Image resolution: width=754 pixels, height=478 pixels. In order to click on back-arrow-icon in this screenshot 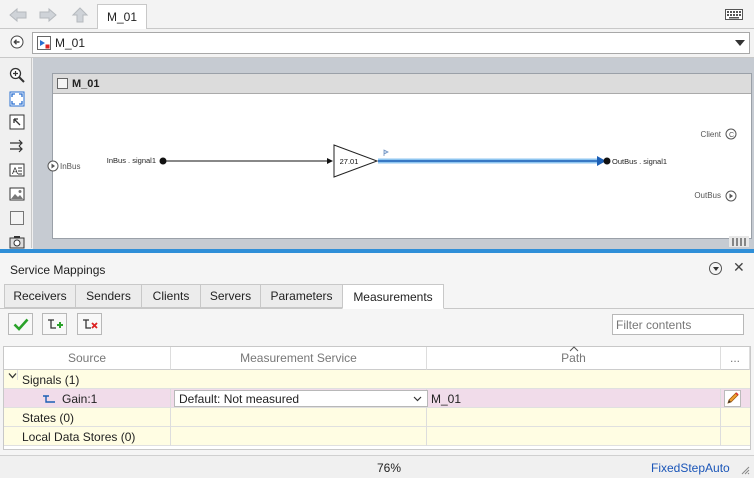, I will do `click(18, 15)`.